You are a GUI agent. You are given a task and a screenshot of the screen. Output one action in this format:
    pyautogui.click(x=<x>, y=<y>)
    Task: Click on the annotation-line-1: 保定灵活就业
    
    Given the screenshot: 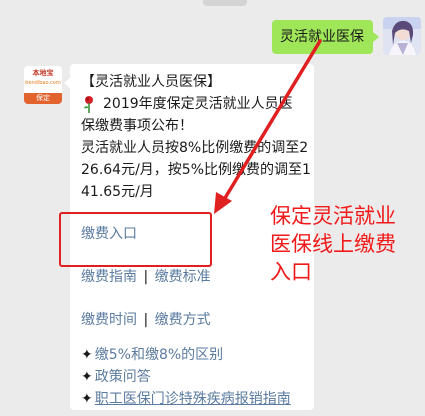 What is the action you would take?
    pyautogui.click(x=333, y=216)
    